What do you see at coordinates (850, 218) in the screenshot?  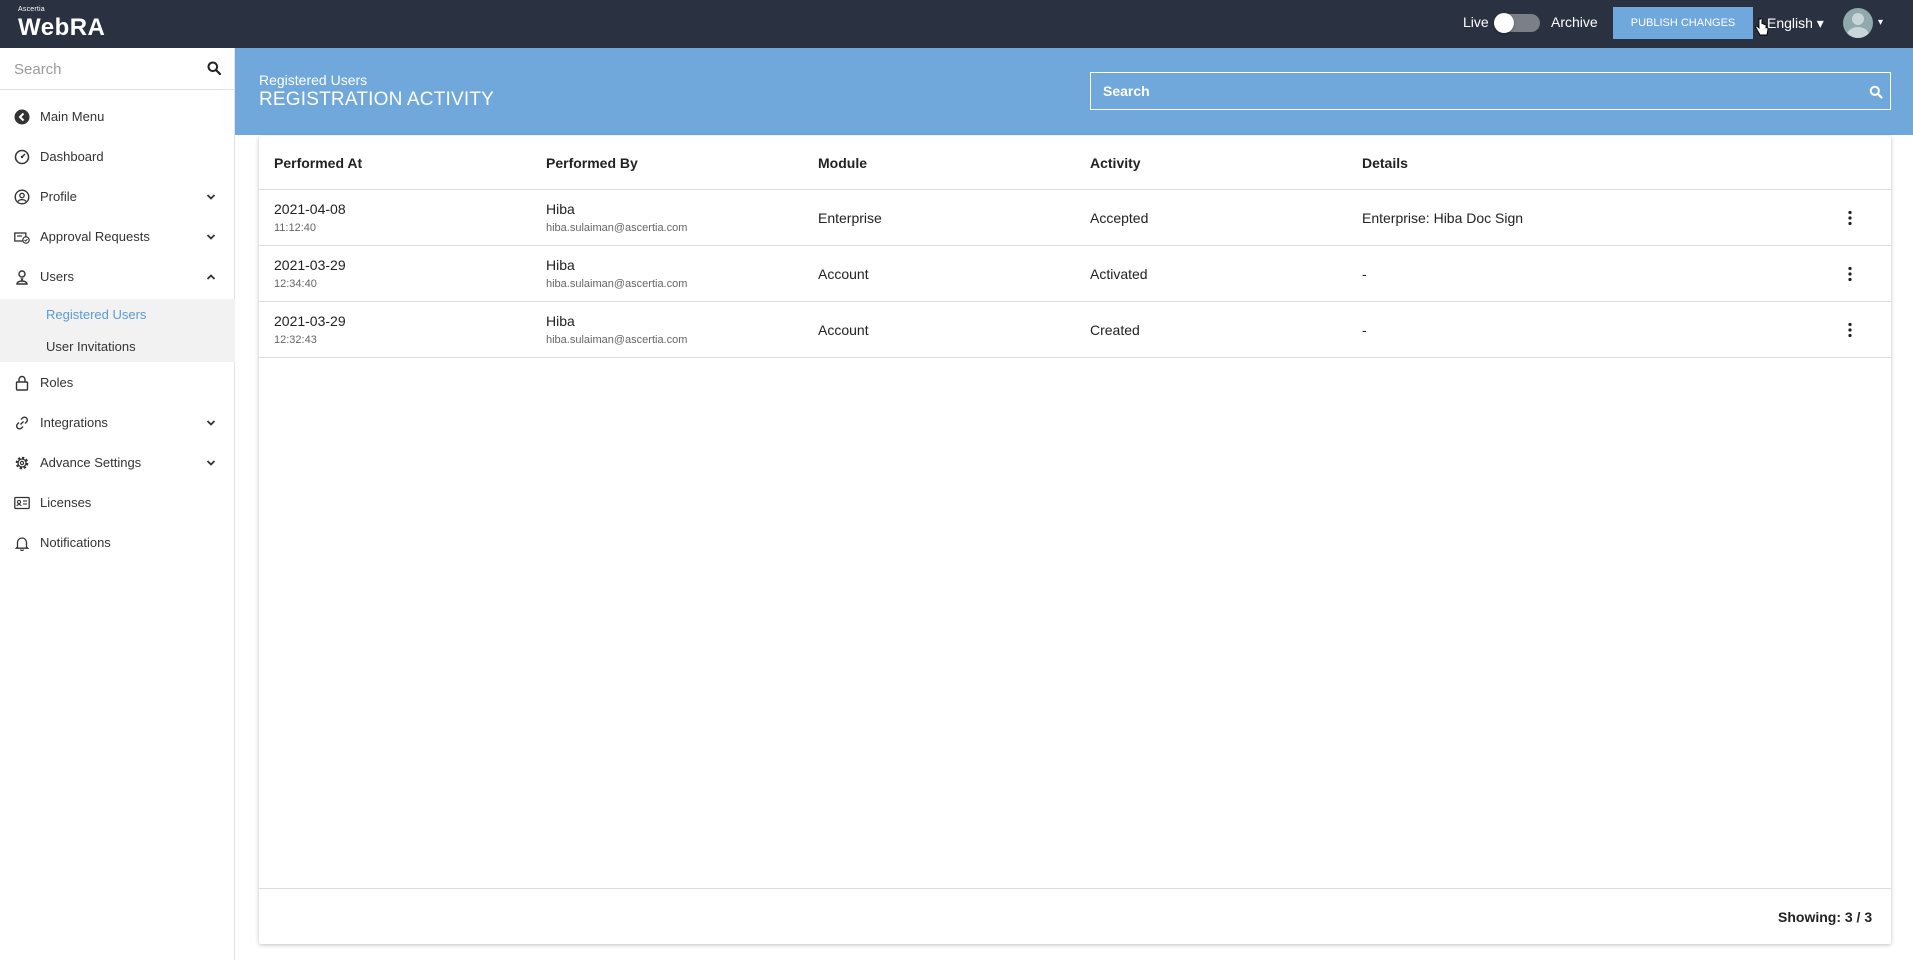 I see `row-module: Enterprise` at bounding box center [850, 218].